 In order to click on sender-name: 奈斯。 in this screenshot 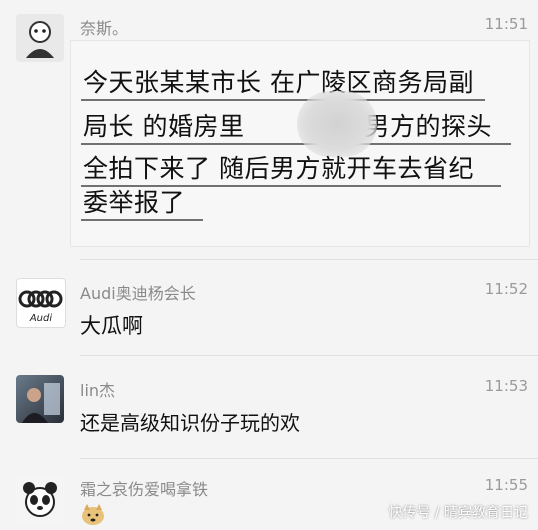, I will do `click(104, 28)`.